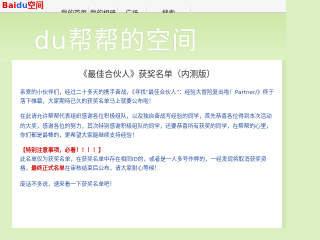  Describe the element at coordinates (146, 75) in the screenshot. I see `post-title: 《最佳合伙人》获奖名单（内测版）` at that location.